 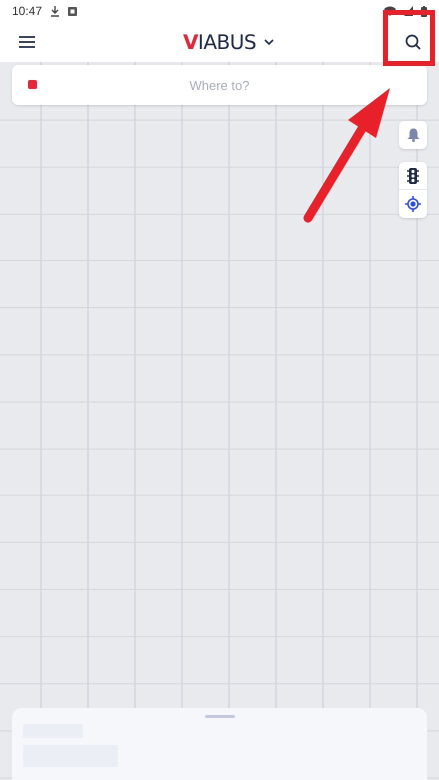 I want to click on app-logo: VIABUS, so click(x=219, y=42).